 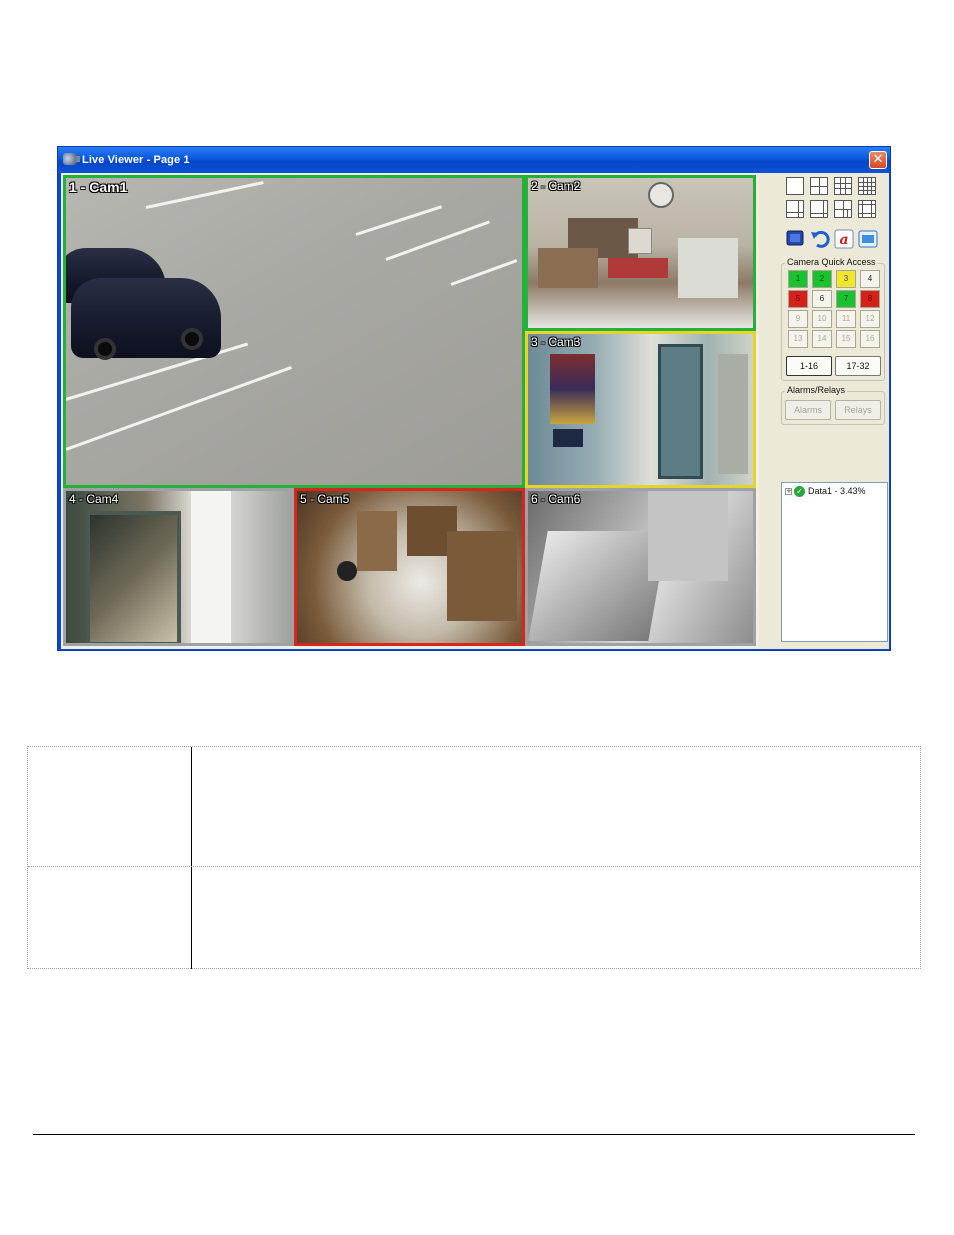 I want to click on quick-access-camera-1: 1, so click(x=798, y=279).